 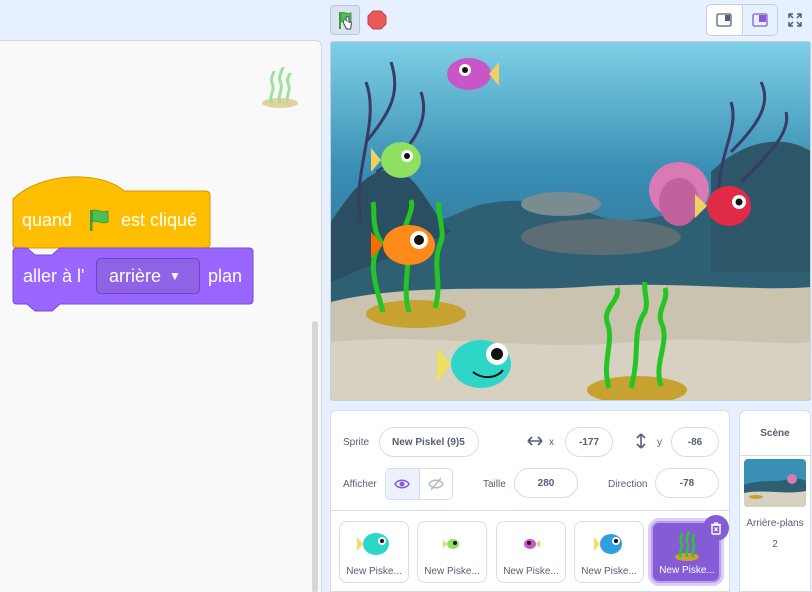 What do you see at coordinates (225, 276) in the screenshot?
I see `layer-block-label-2: plan` at bounding box center [225, 276].